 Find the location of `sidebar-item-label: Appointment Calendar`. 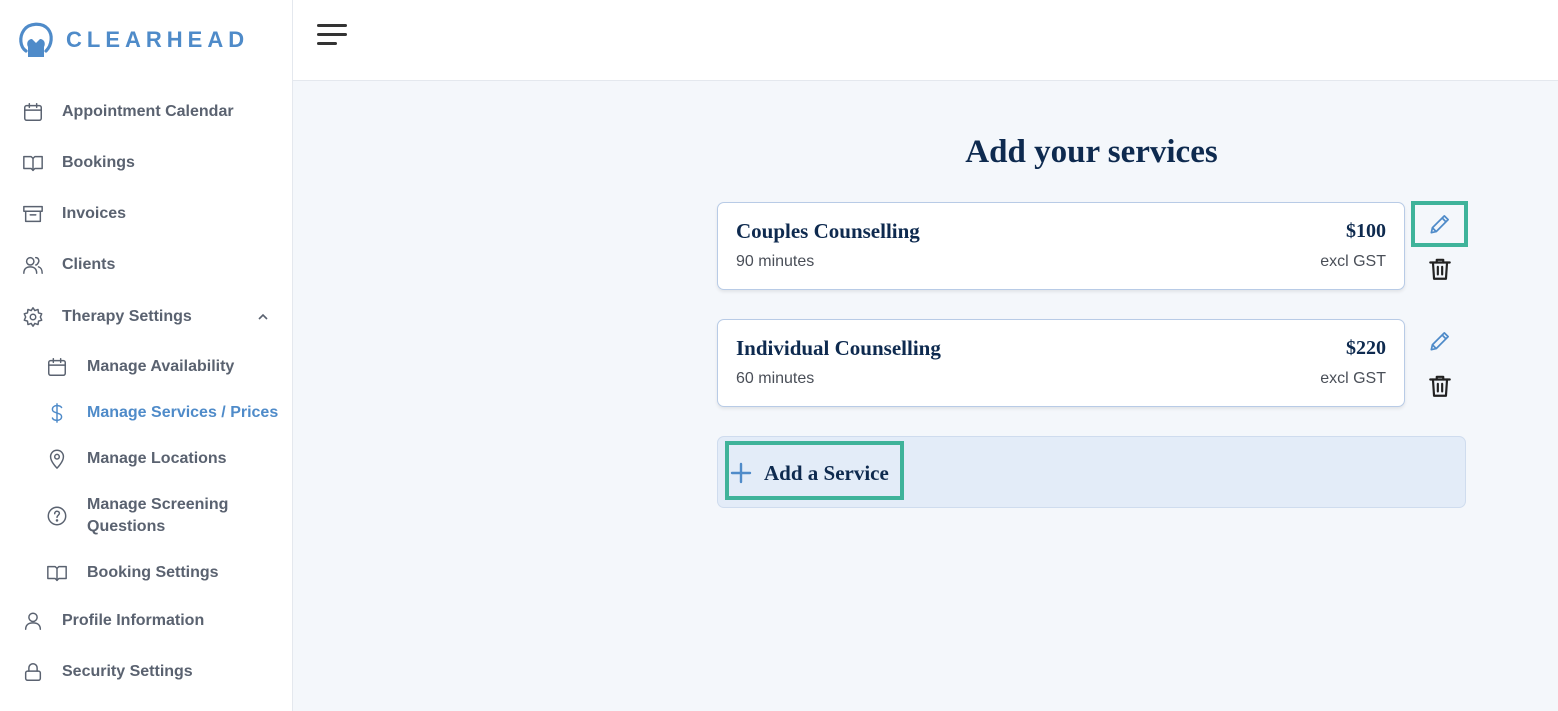

sidebar-item-label: Appointment Calendar is located at coordinates (148, 111).